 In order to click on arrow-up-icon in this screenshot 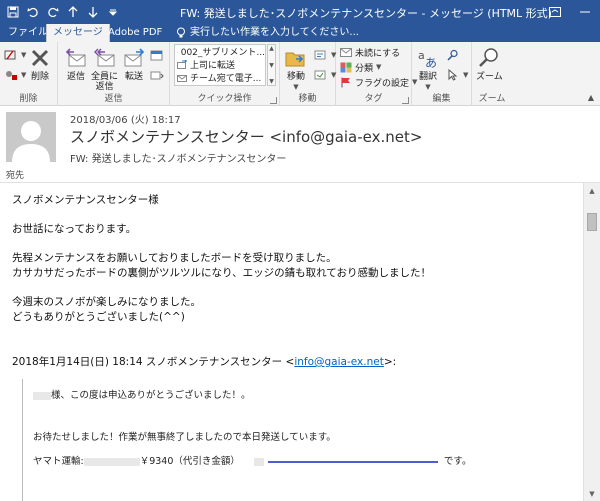, I will do `click(73, 12)`.